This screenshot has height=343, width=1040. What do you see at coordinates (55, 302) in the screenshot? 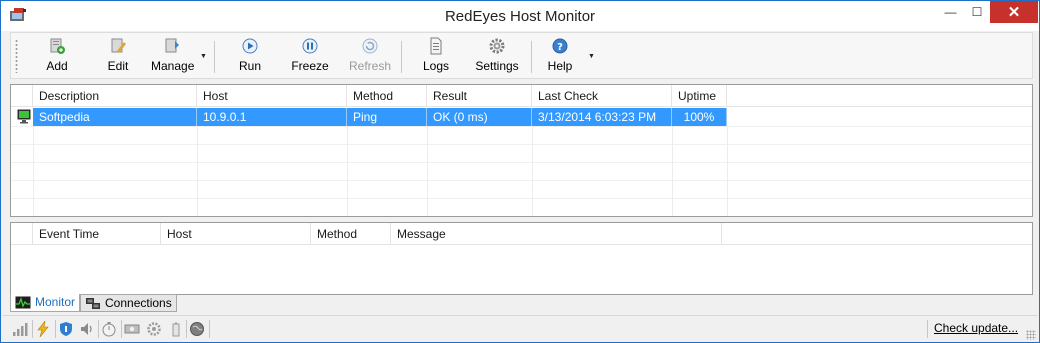
I see `tab-monitor-label: Monitor` at bounding box center [55, 302].